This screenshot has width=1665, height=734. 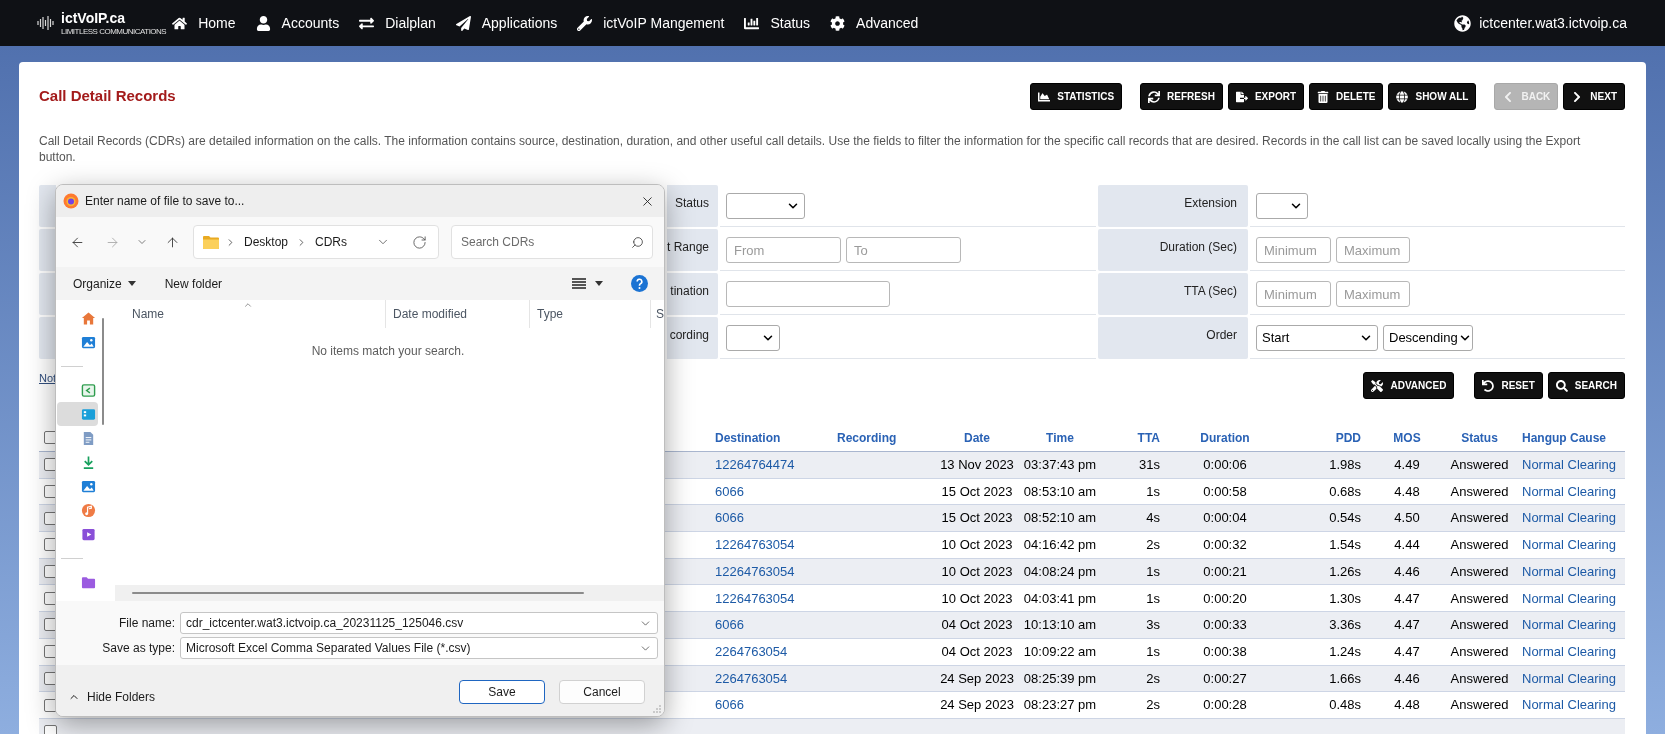 I want to click on column-header: Recording, so click(x=867, y=437).